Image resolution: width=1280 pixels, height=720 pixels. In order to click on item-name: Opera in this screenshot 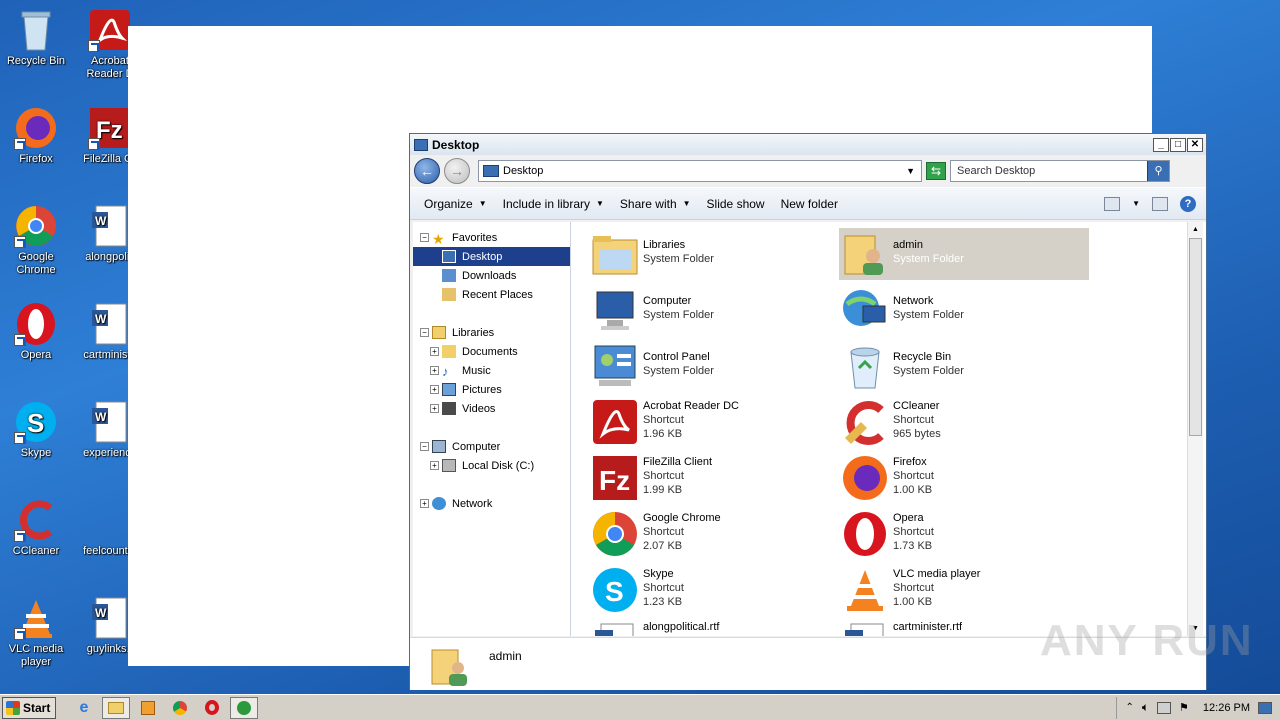, I will do `click(908, 518)`.